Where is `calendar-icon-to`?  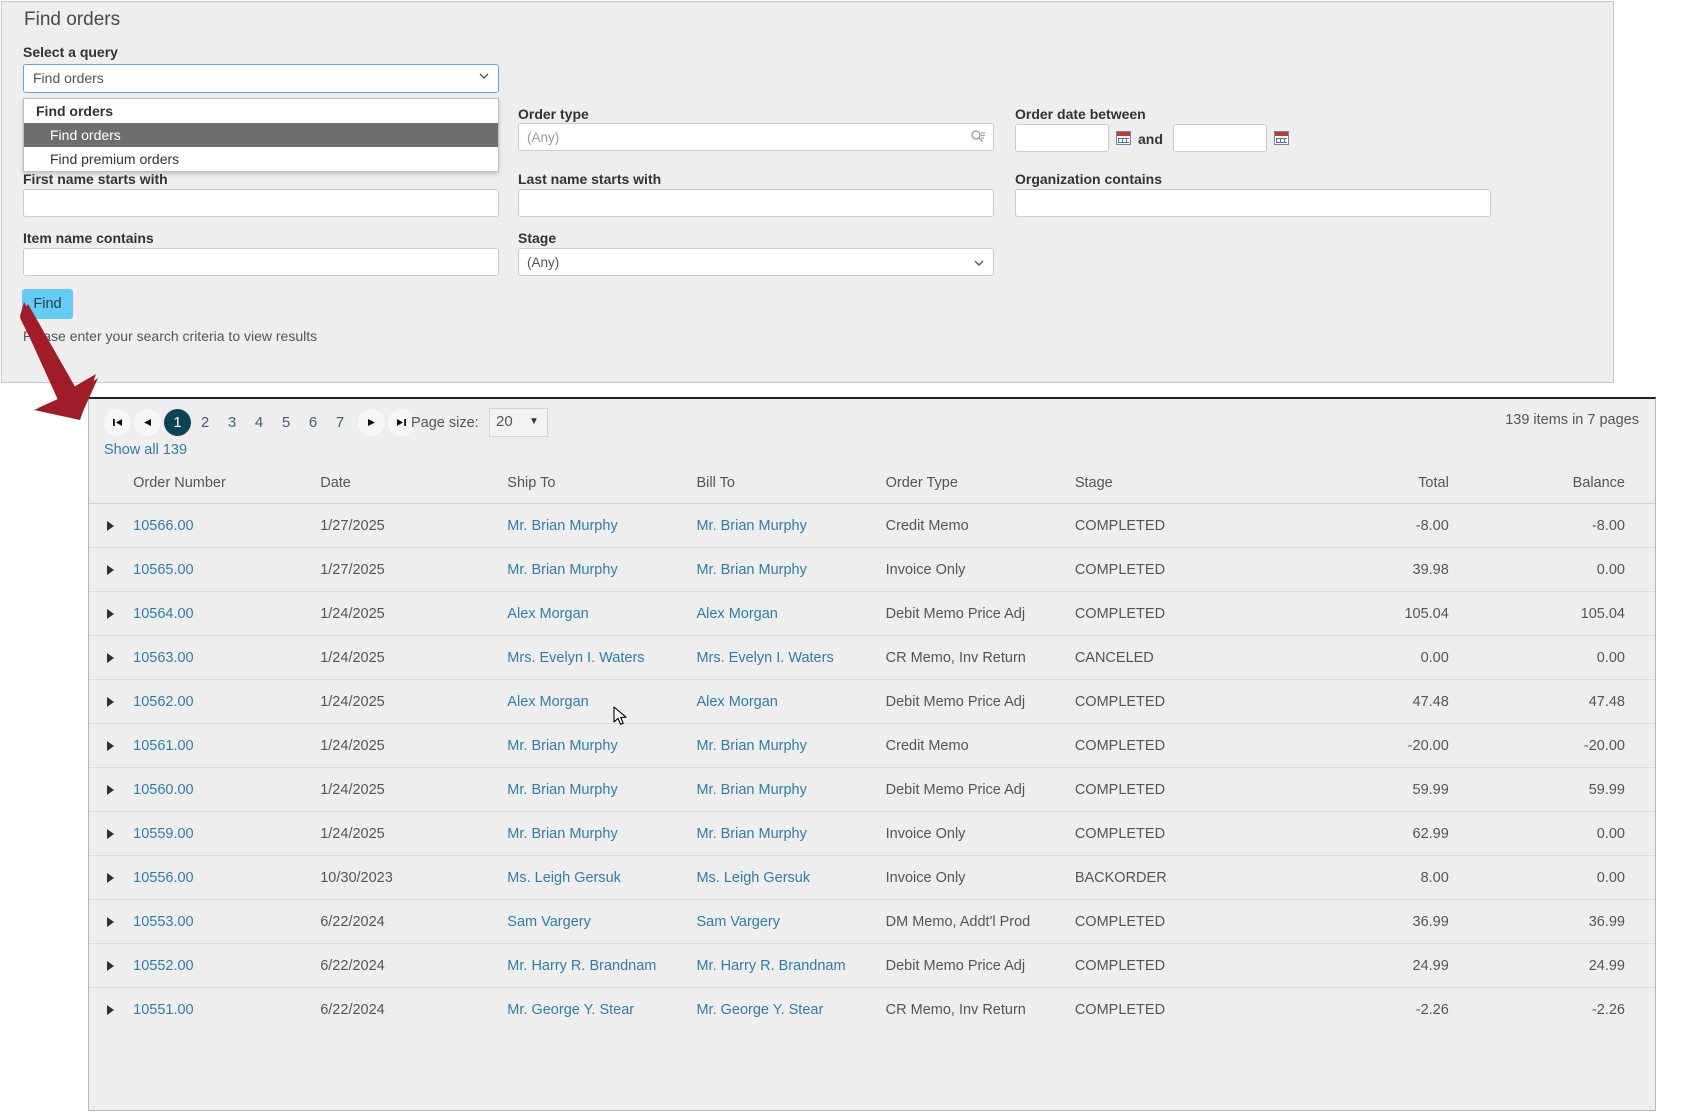 calendar-icon-to is located at coordinates (1281, 138).